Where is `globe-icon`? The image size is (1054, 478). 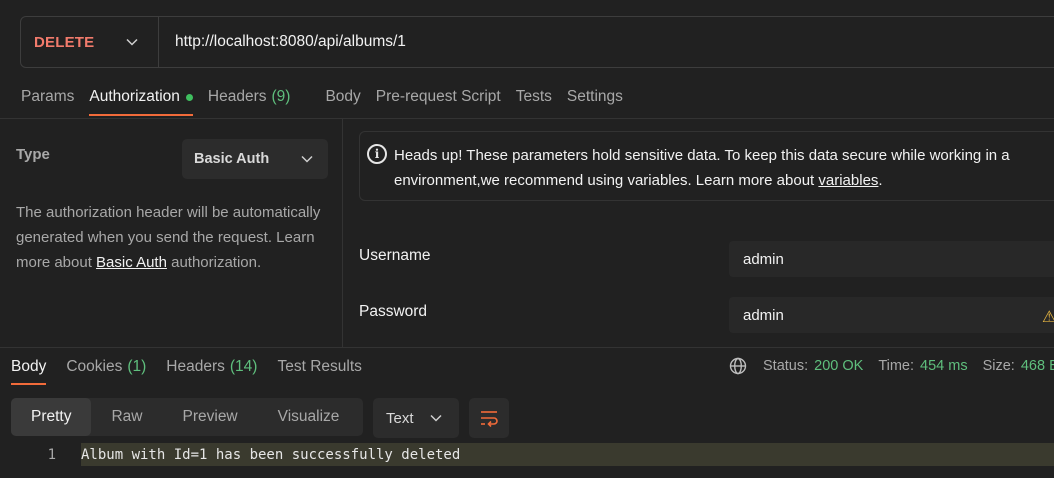
globe-icon is located at coordinates (738, 366).